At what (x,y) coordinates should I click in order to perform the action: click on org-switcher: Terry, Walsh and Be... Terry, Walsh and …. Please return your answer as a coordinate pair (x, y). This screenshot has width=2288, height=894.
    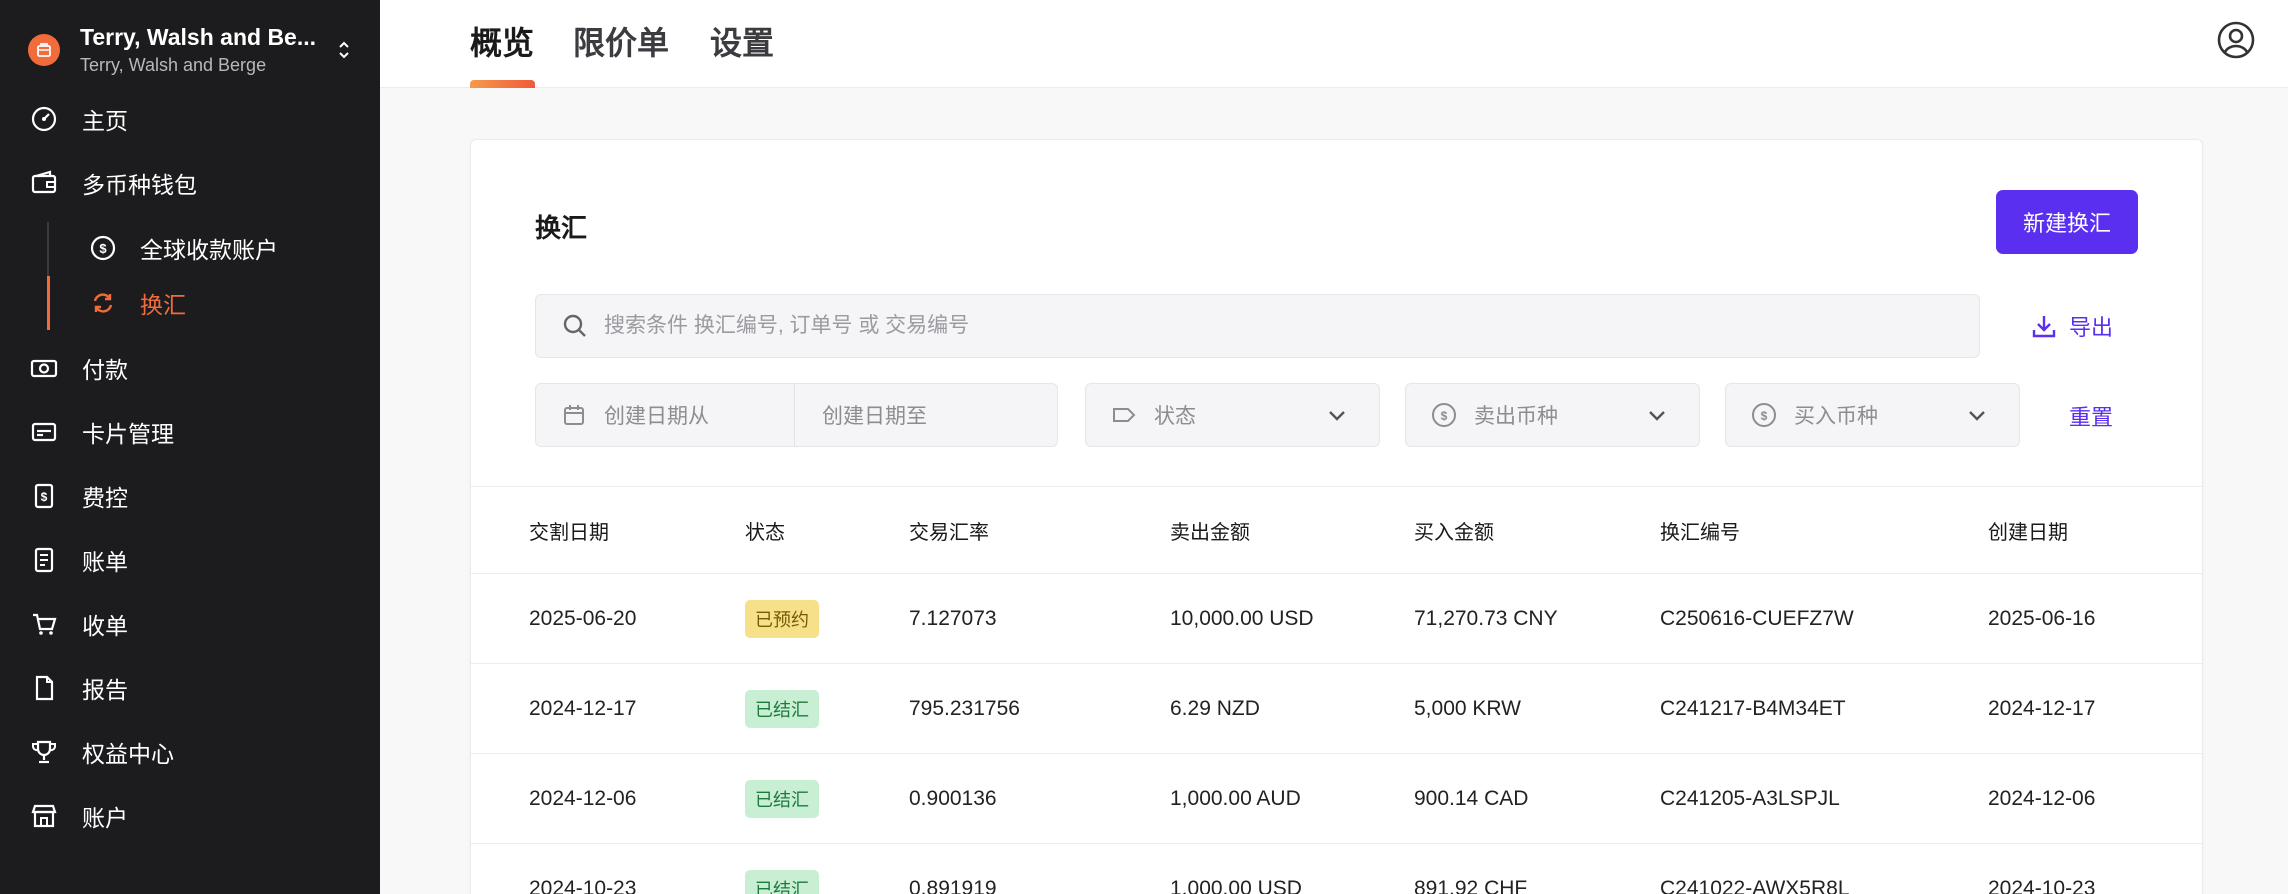
    Looking at the image, I should click on (193, 50).